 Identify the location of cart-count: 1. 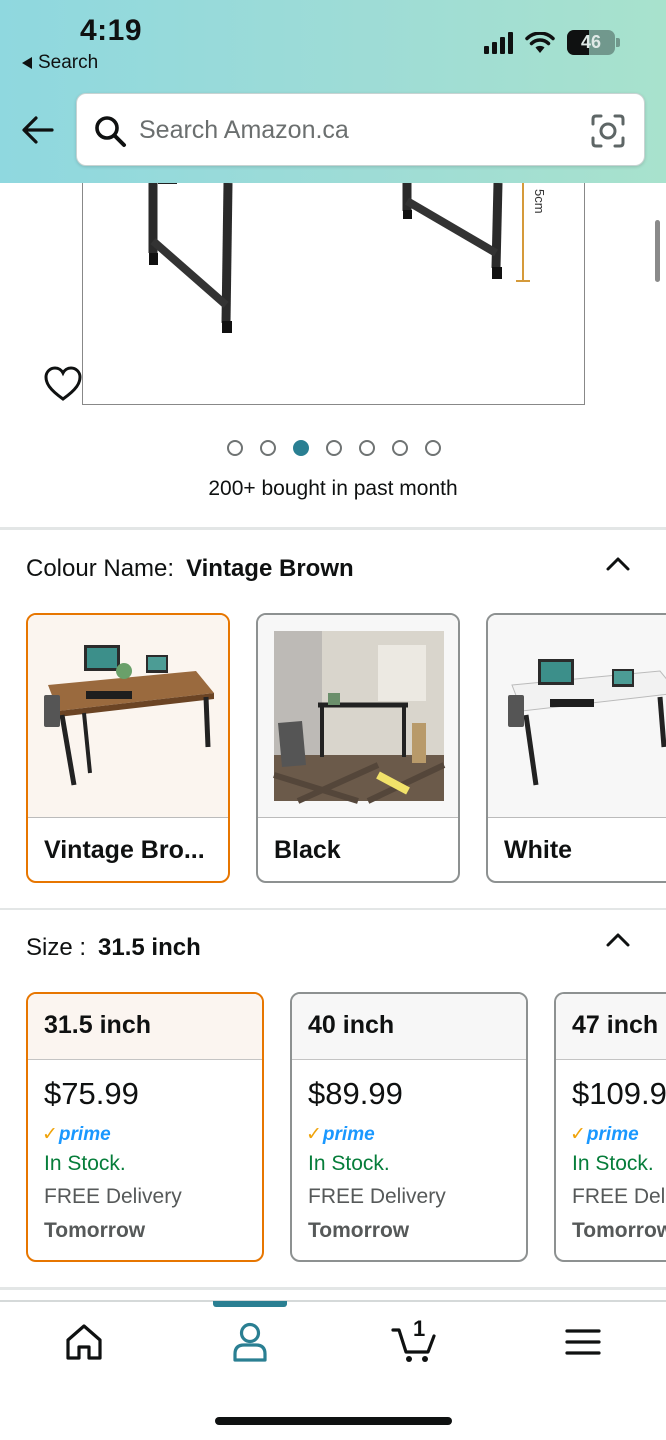
(419, 1328).